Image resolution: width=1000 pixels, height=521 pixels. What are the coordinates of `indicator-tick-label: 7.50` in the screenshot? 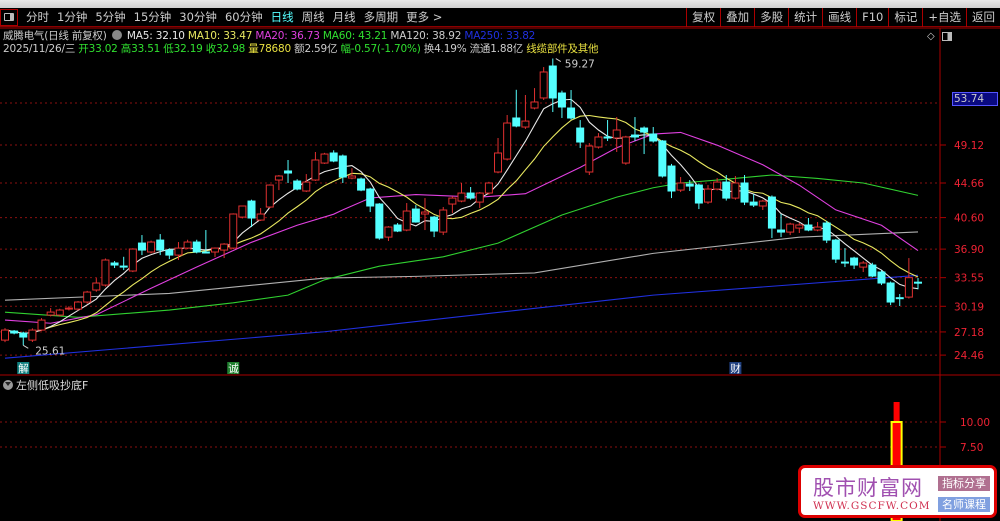 It's located at (971, 448).